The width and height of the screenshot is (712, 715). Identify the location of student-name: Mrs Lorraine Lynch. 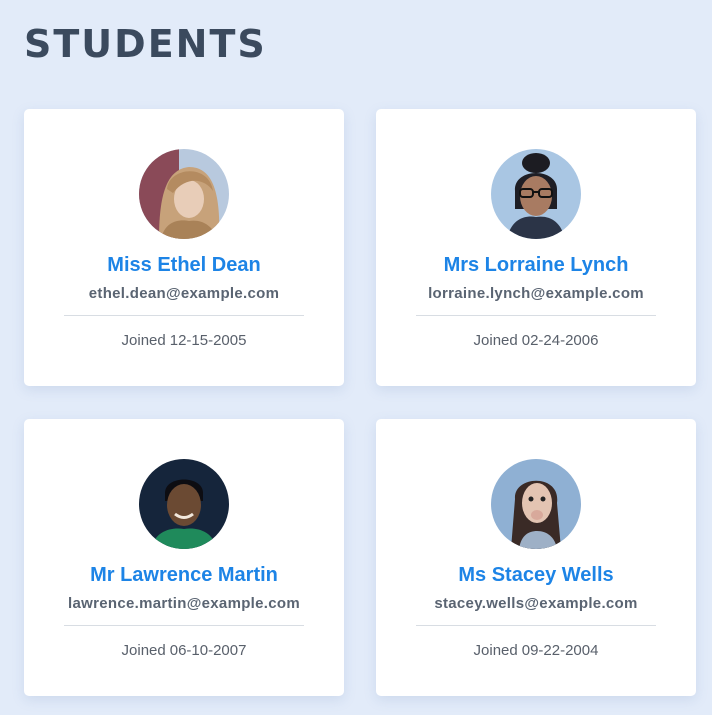
(536, 265).